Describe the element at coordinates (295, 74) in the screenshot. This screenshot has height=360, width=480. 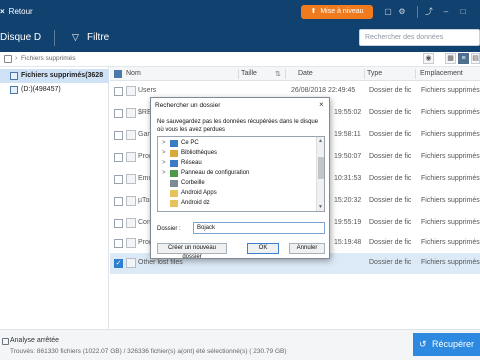
I see `table-header: Nom Taille ⇅ Date Type Emplacement` at that location.